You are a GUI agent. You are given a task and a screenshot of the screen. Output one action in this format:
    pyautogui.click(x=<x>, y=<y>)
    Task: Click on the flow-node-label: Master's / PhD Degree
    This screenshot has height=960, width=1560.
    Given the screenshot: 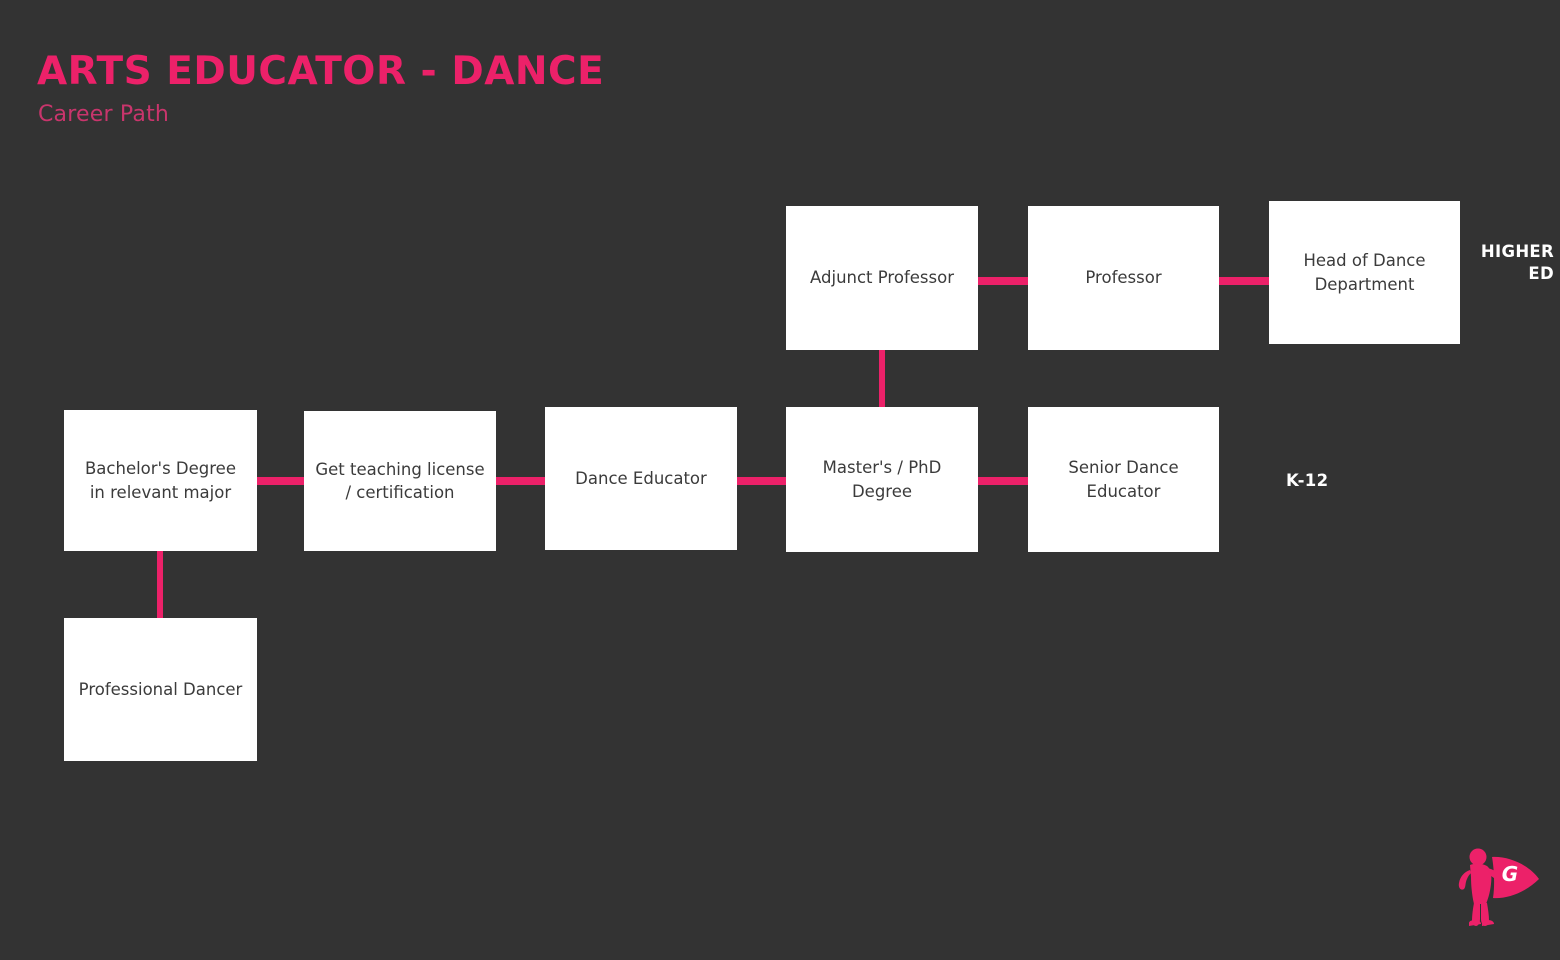 What is the action you would take?
    pyautogui.click(x=882, y=479)
    